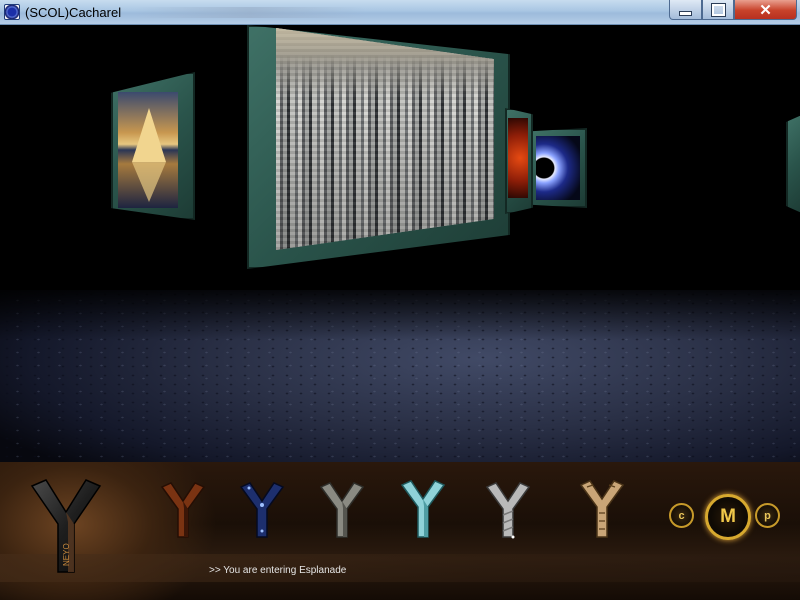  I want to click on mode-c-button: c, so click(681, 515).